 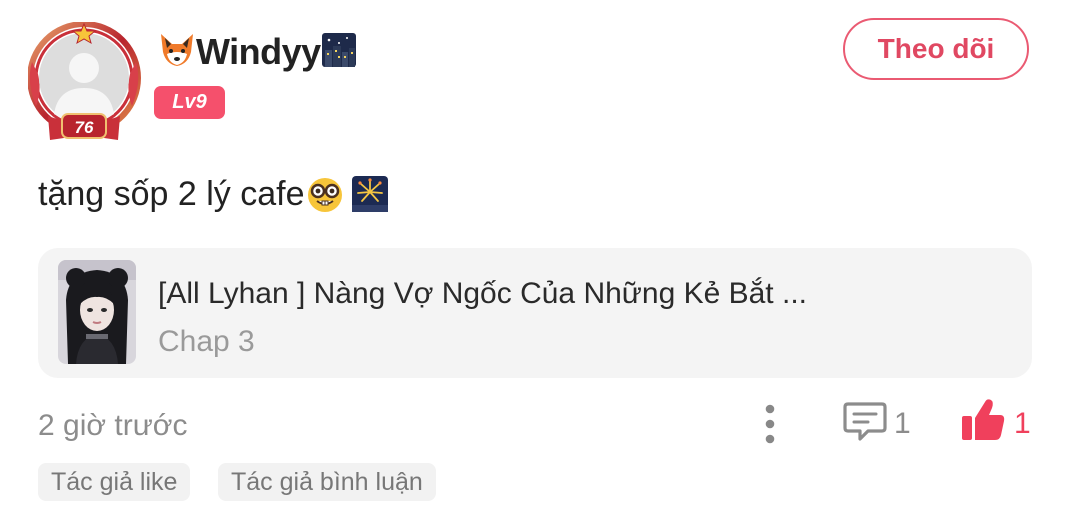 I want to click on username-text: Windyy, so click(x=258, y=51).